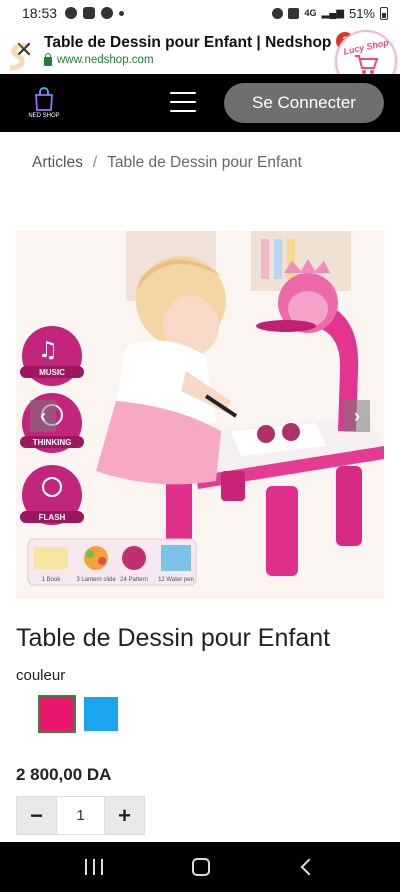 Image resolution: width=400 pixels, height=892 pixels. I want to click on shopping-cart-icon, so click(367, 64).